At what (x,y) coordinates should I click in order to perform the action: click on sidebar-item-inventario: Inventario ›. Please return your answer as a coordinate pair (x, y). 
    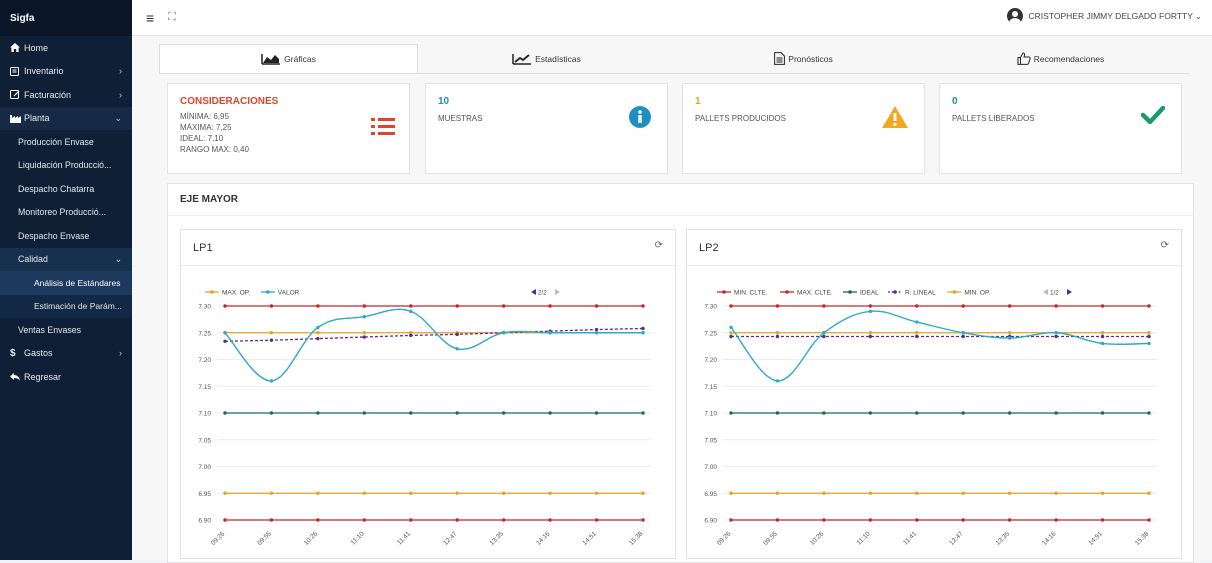
    Looking at the image, I should click on (66, 72).